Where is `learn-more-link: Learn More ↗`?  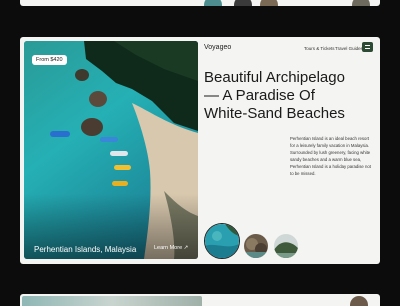
learn-more-link: Learn More ↗ is located at coordinates (171, 248).